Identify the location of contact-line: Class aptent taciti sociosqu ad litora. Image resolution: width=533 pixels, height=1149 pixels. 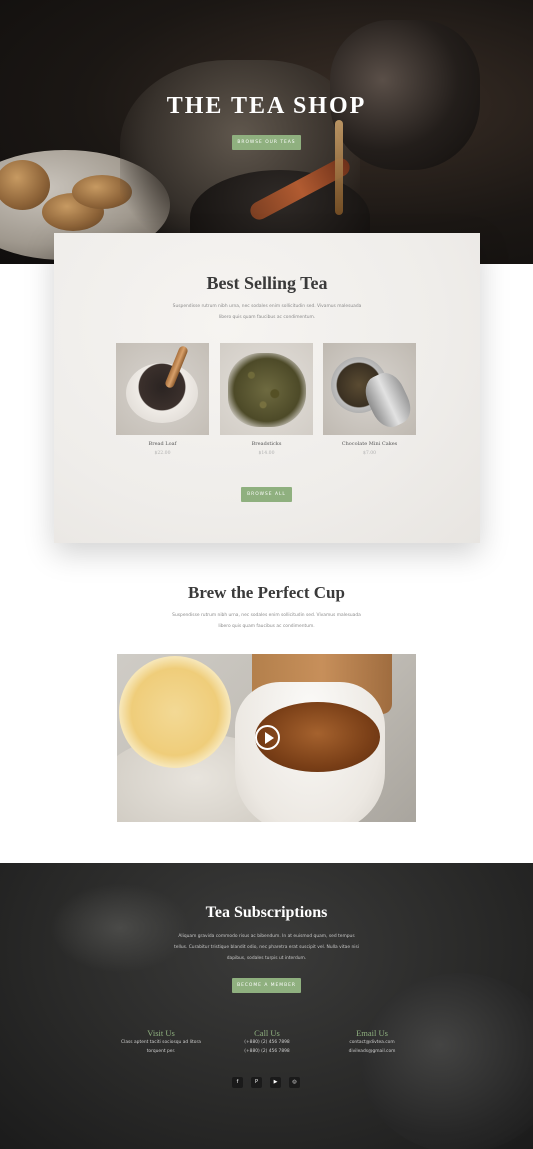
(161, 1042).